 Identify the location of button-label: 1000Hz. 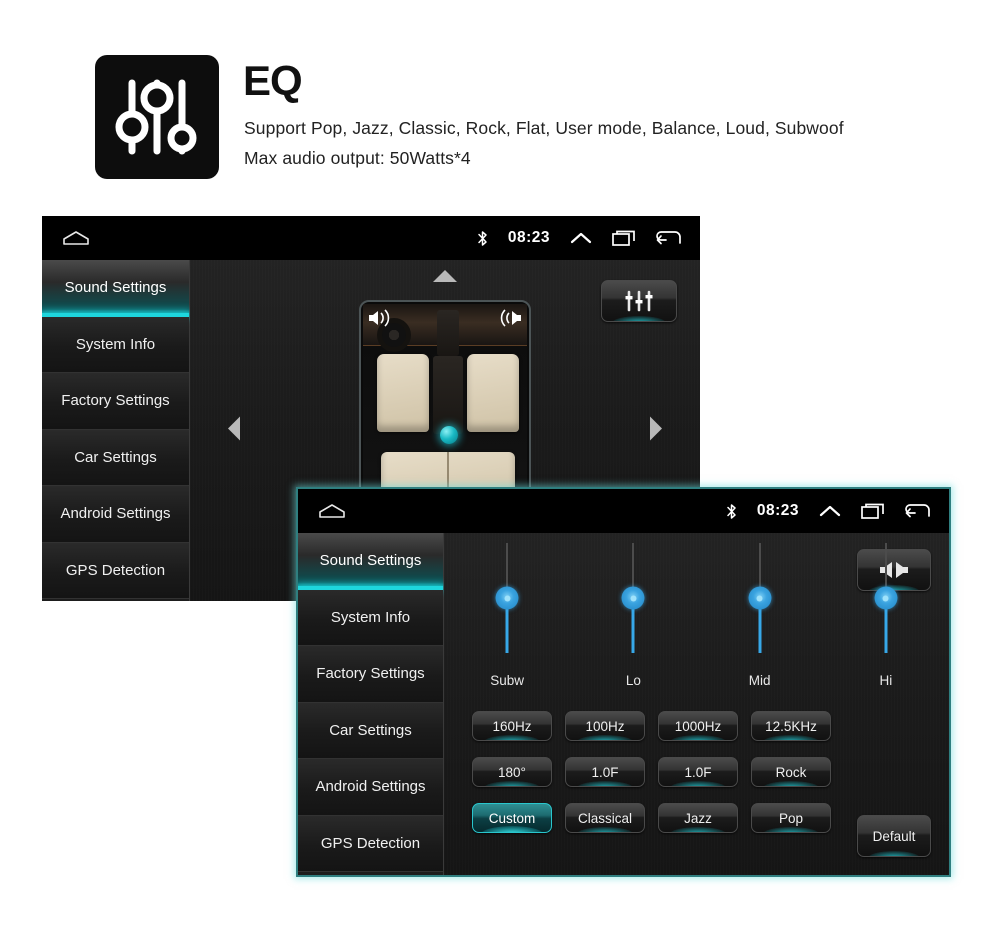
(698, 726).